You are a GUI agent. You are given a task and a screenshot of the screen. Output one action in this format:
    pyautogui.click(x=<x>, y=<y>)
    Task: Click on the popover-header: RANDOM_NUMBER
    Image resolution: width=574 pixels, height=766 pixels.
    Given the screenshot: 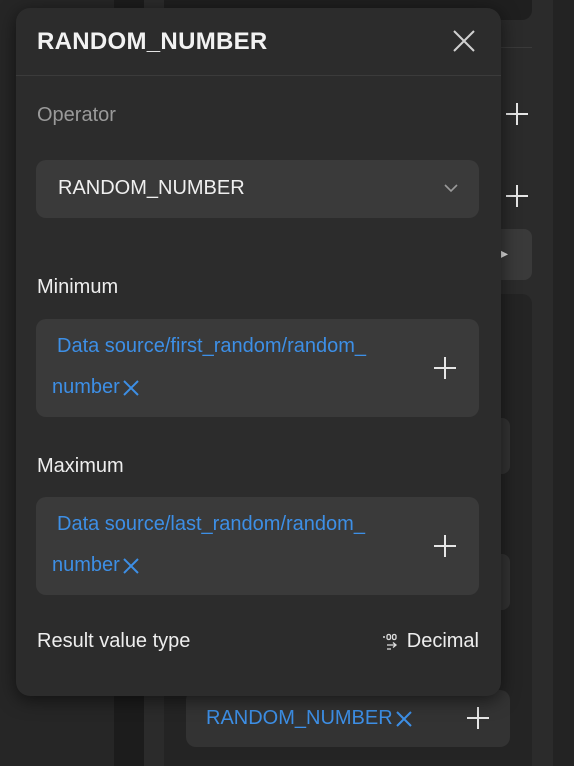 What is the action you would take?
    pyautogui.click(x=258, y=42)
    